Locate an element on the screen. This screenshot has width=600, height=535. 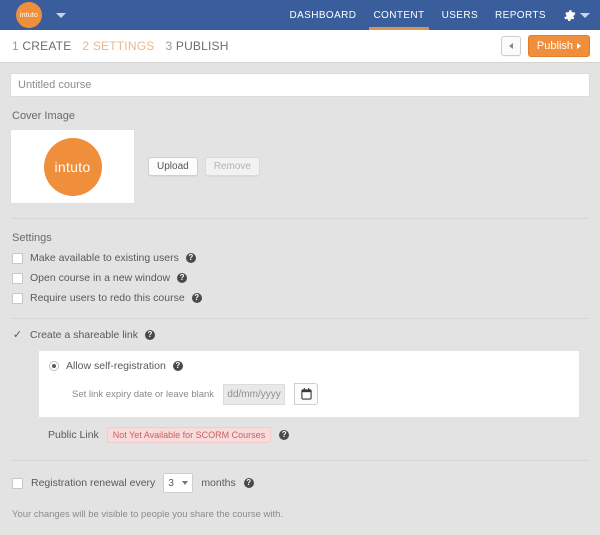
wizard-step-create: 1 CREATE is located at coordinates (41, 46).